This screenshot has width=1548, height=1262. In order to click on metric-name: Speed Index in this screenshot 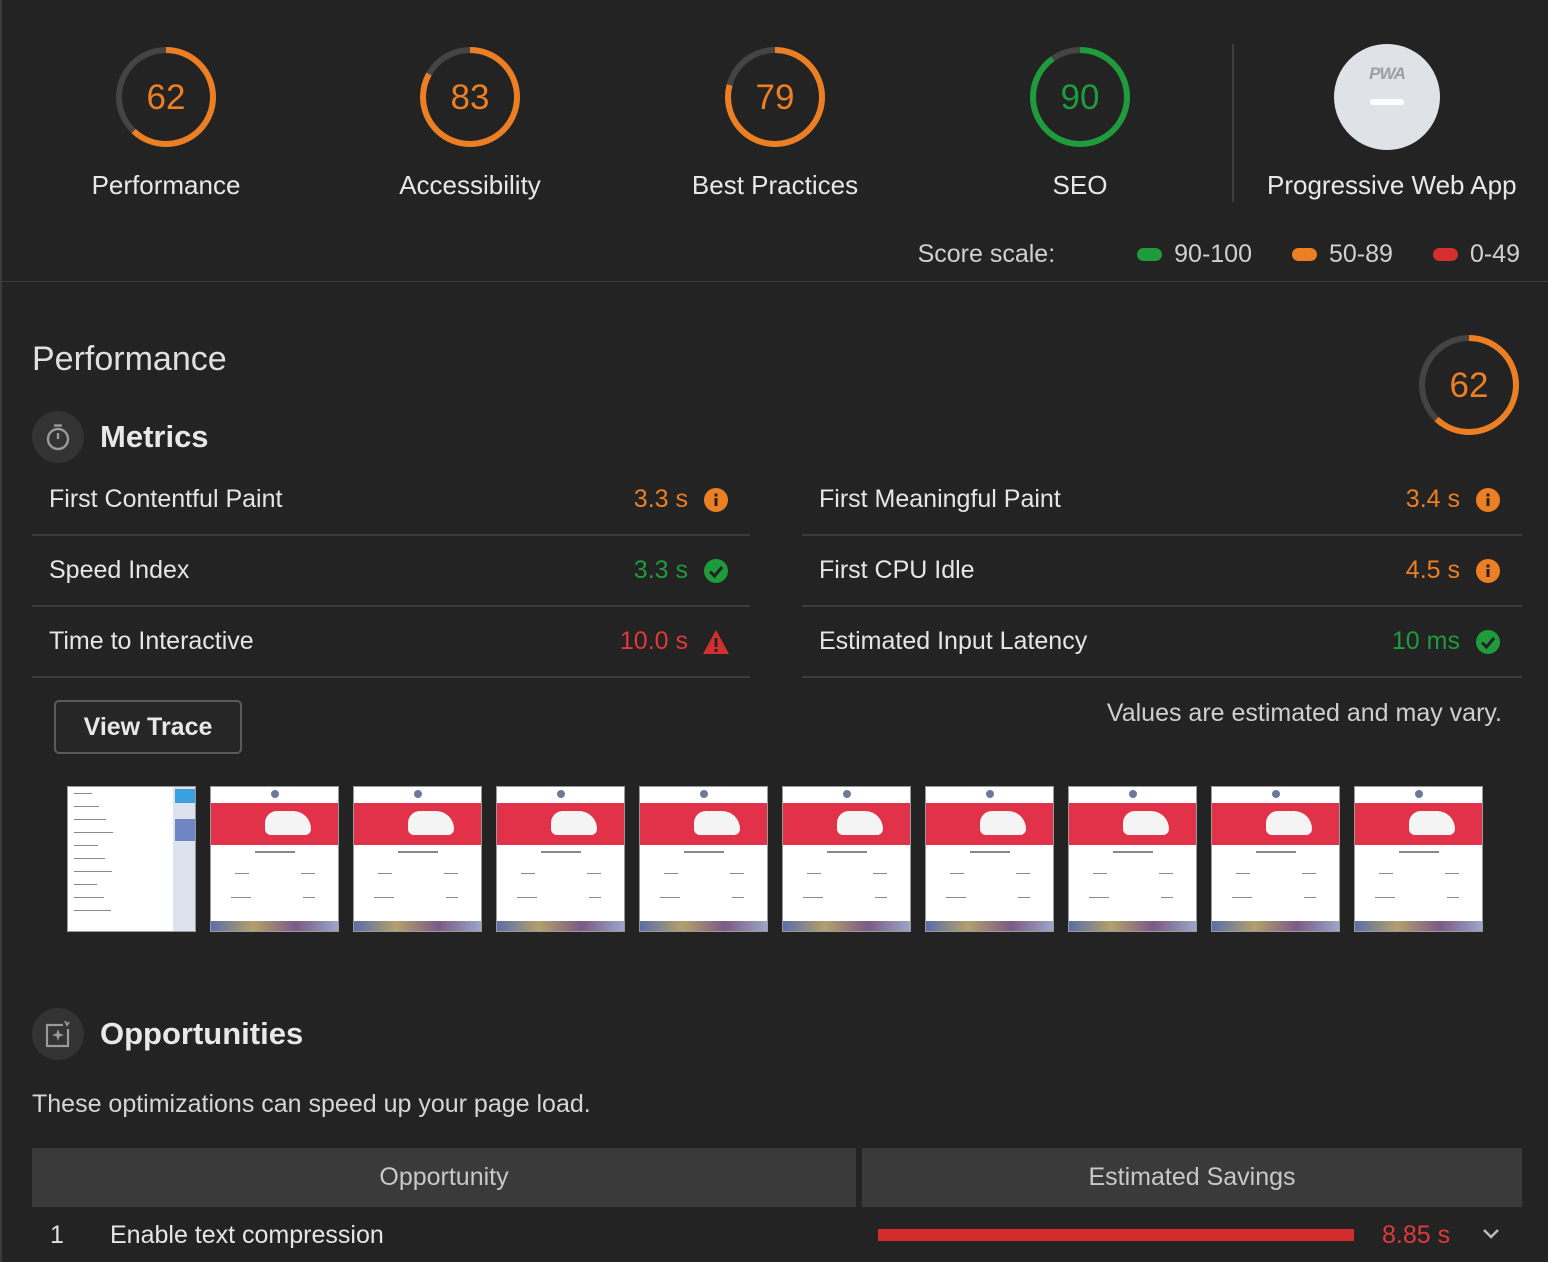, I will do `click(119, 570)`.